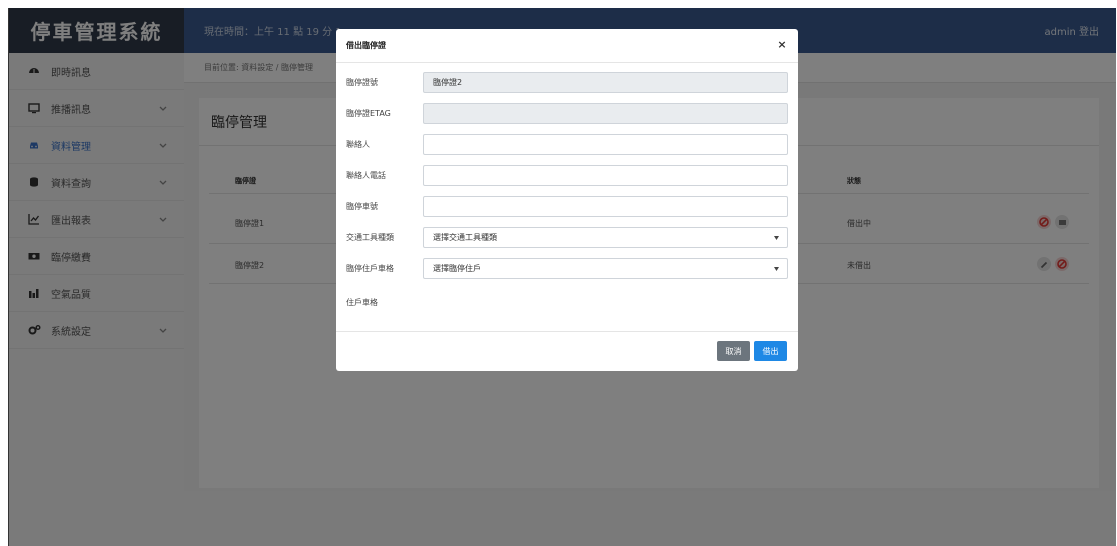  I want to click on form-row-permit-etag: 臨停證ETAG, so click(567, 113).